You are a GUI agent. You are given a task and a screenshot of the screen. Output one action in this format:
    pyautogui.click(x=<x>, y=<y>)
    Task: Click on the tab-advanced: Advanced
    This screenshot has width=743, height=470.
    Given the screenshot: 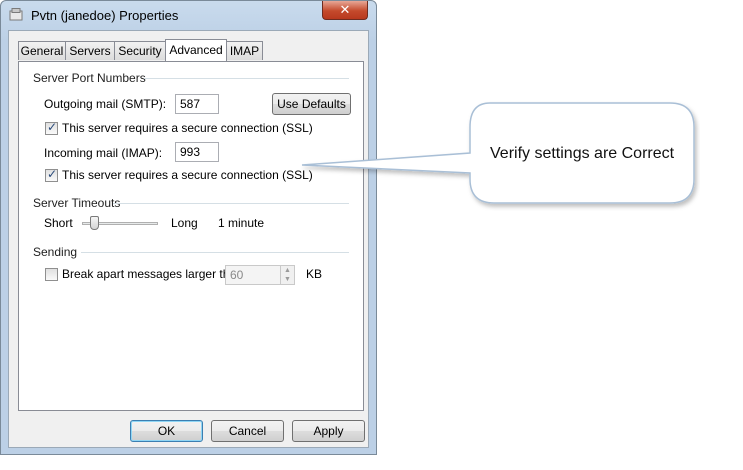 What is the action you would take?
    pyautogui.click(x=196, y=50)
    